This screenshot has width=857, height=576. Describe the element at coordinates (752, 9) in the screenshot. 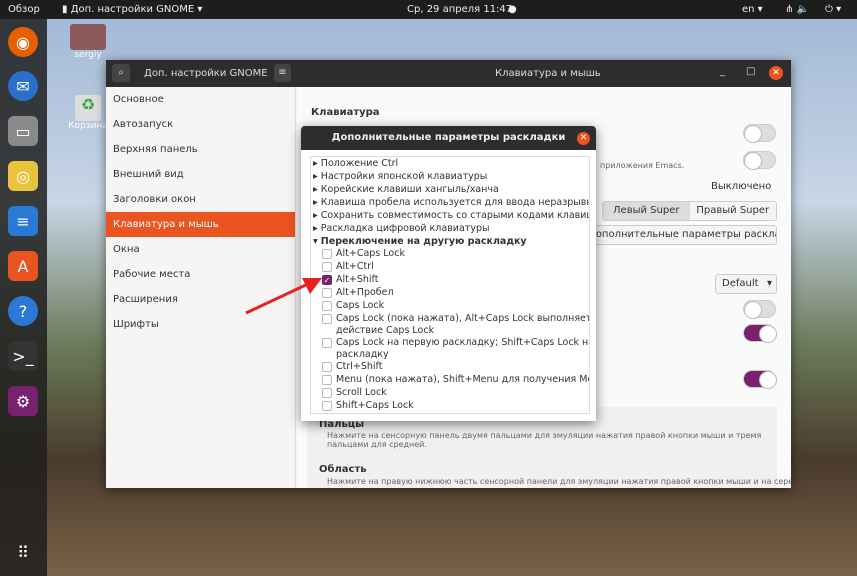

I see `language-menu: en ▾` at that location.